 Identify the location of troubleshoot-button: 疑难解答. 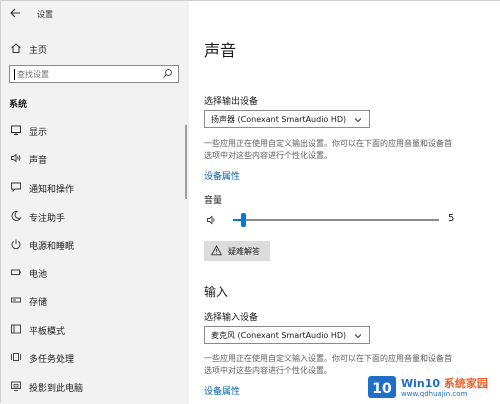
(237, 251).